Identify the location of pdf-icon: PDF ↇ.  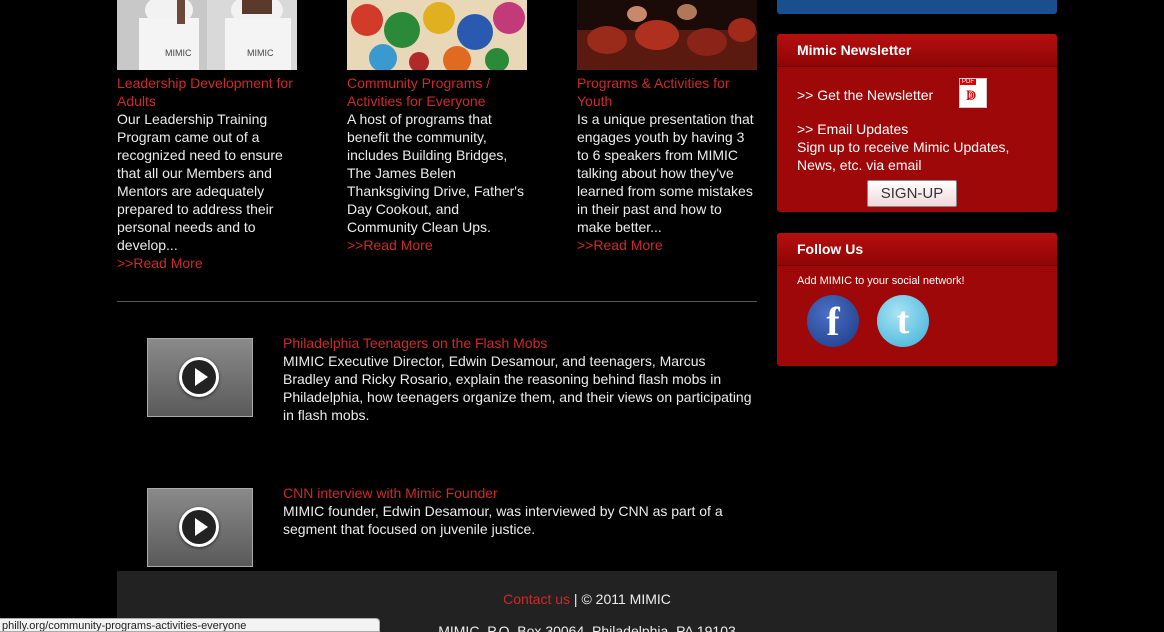
(973, 93).